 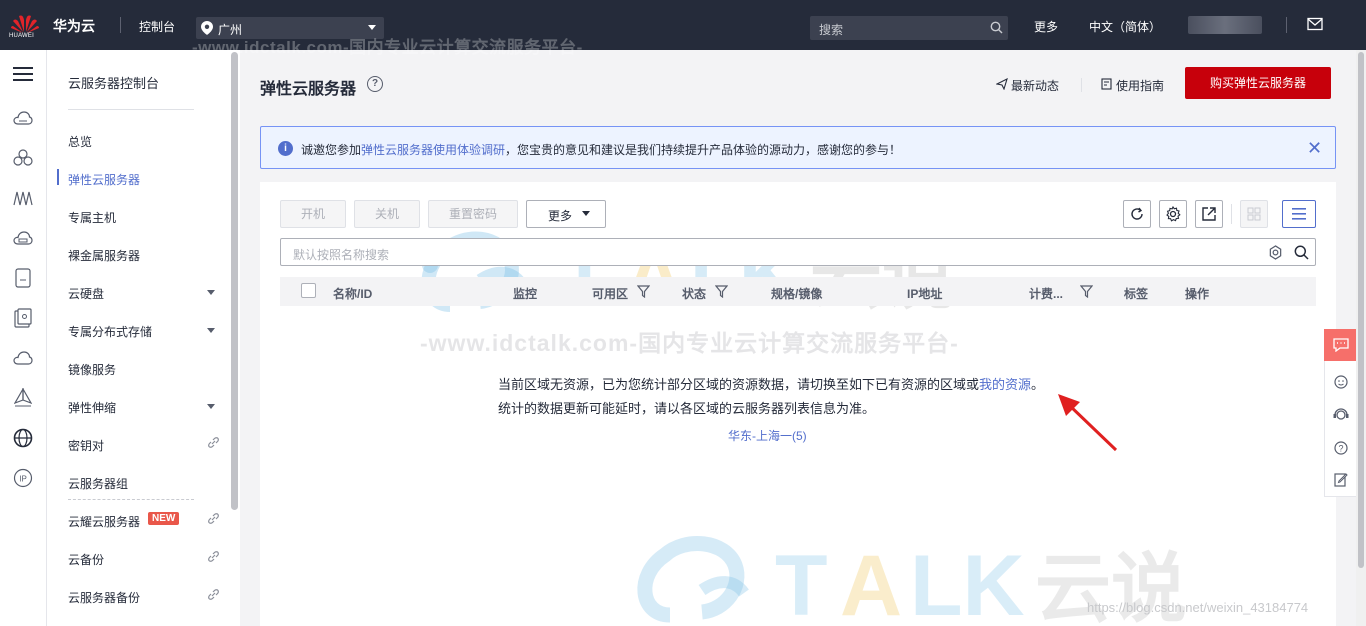 I want to click on sidebar-item-dss: 专属分布式存储, so click(x=110, y=331).